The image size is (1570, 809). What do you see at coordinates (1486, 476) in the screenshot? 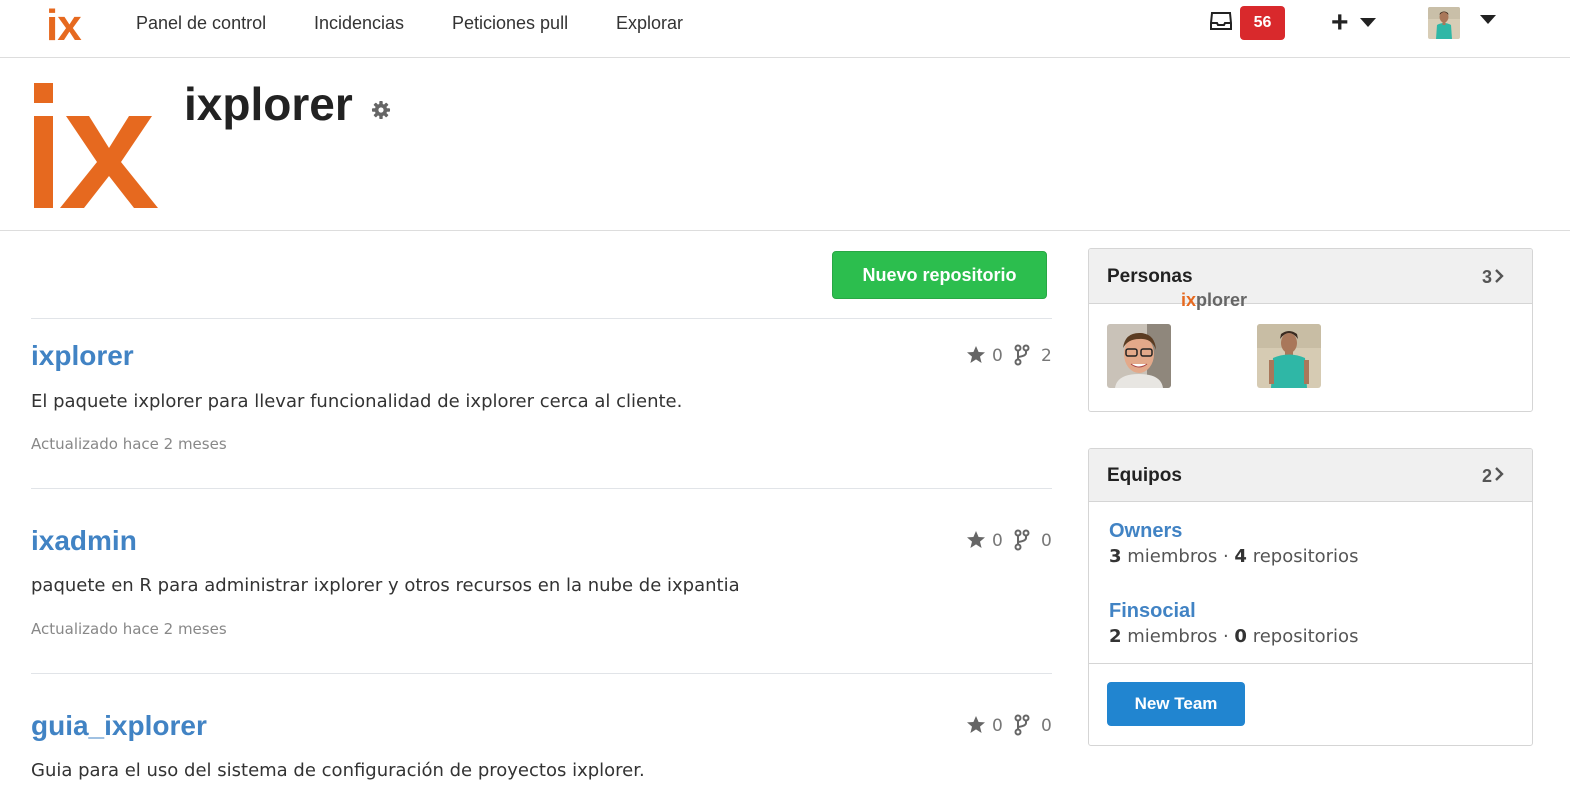
I see `teams-count: 2` at bounding box center [1486, 476].